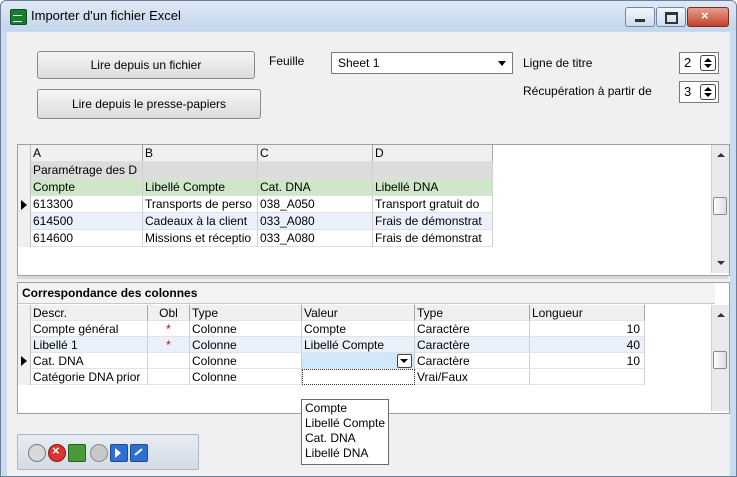 Image resolution: width=737 pixels, height=477 pixels. Describe the element at coordinates (587, 345) in the screenshot. I see `grid-cell: 40` at that location.